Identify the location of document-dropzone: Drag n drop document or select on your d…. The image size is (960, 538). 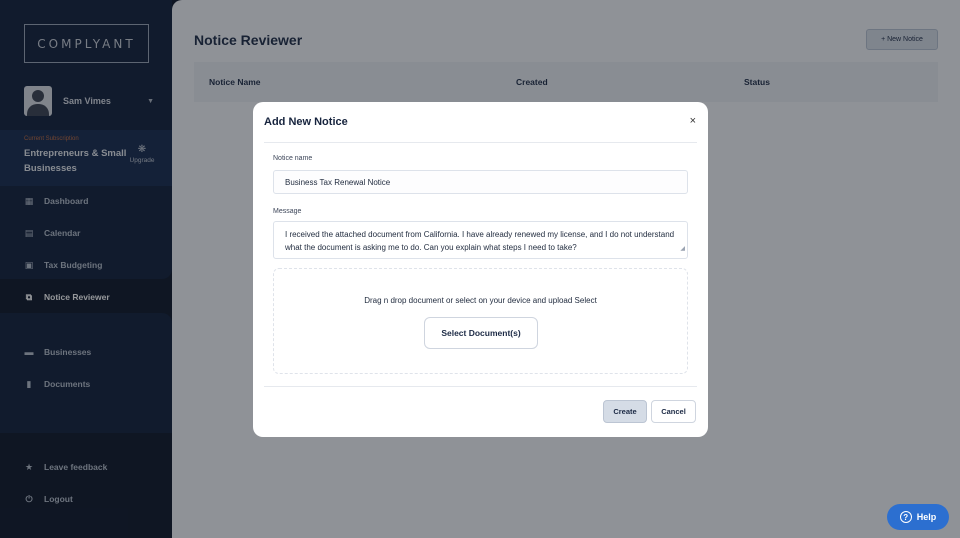
(480, 321).